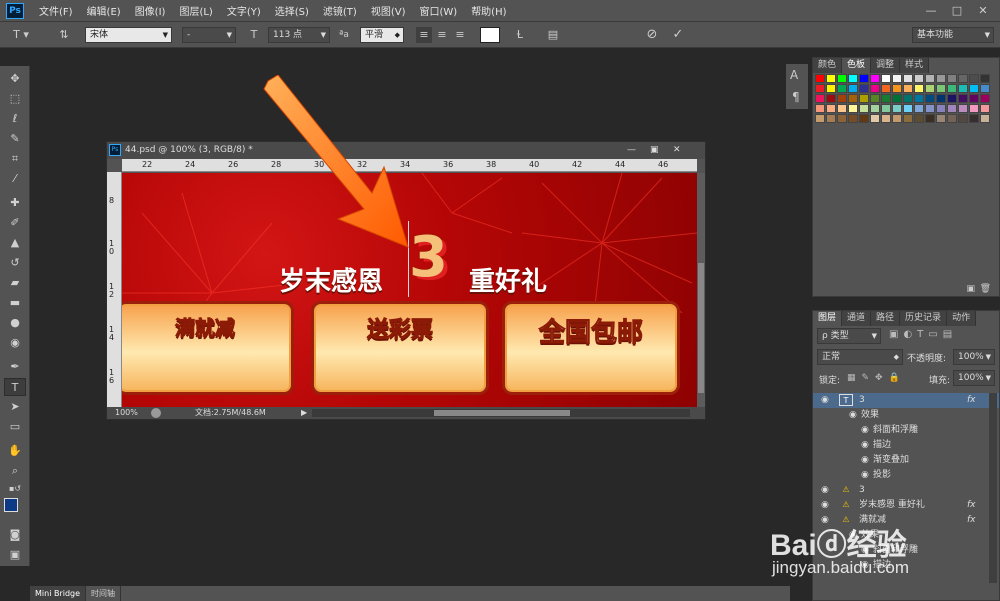 The image size is (1000, 601). Describe the element at coordinates (15, 119) in the screenshot. I see `lasso-tool-icon: ℓ` at that location.